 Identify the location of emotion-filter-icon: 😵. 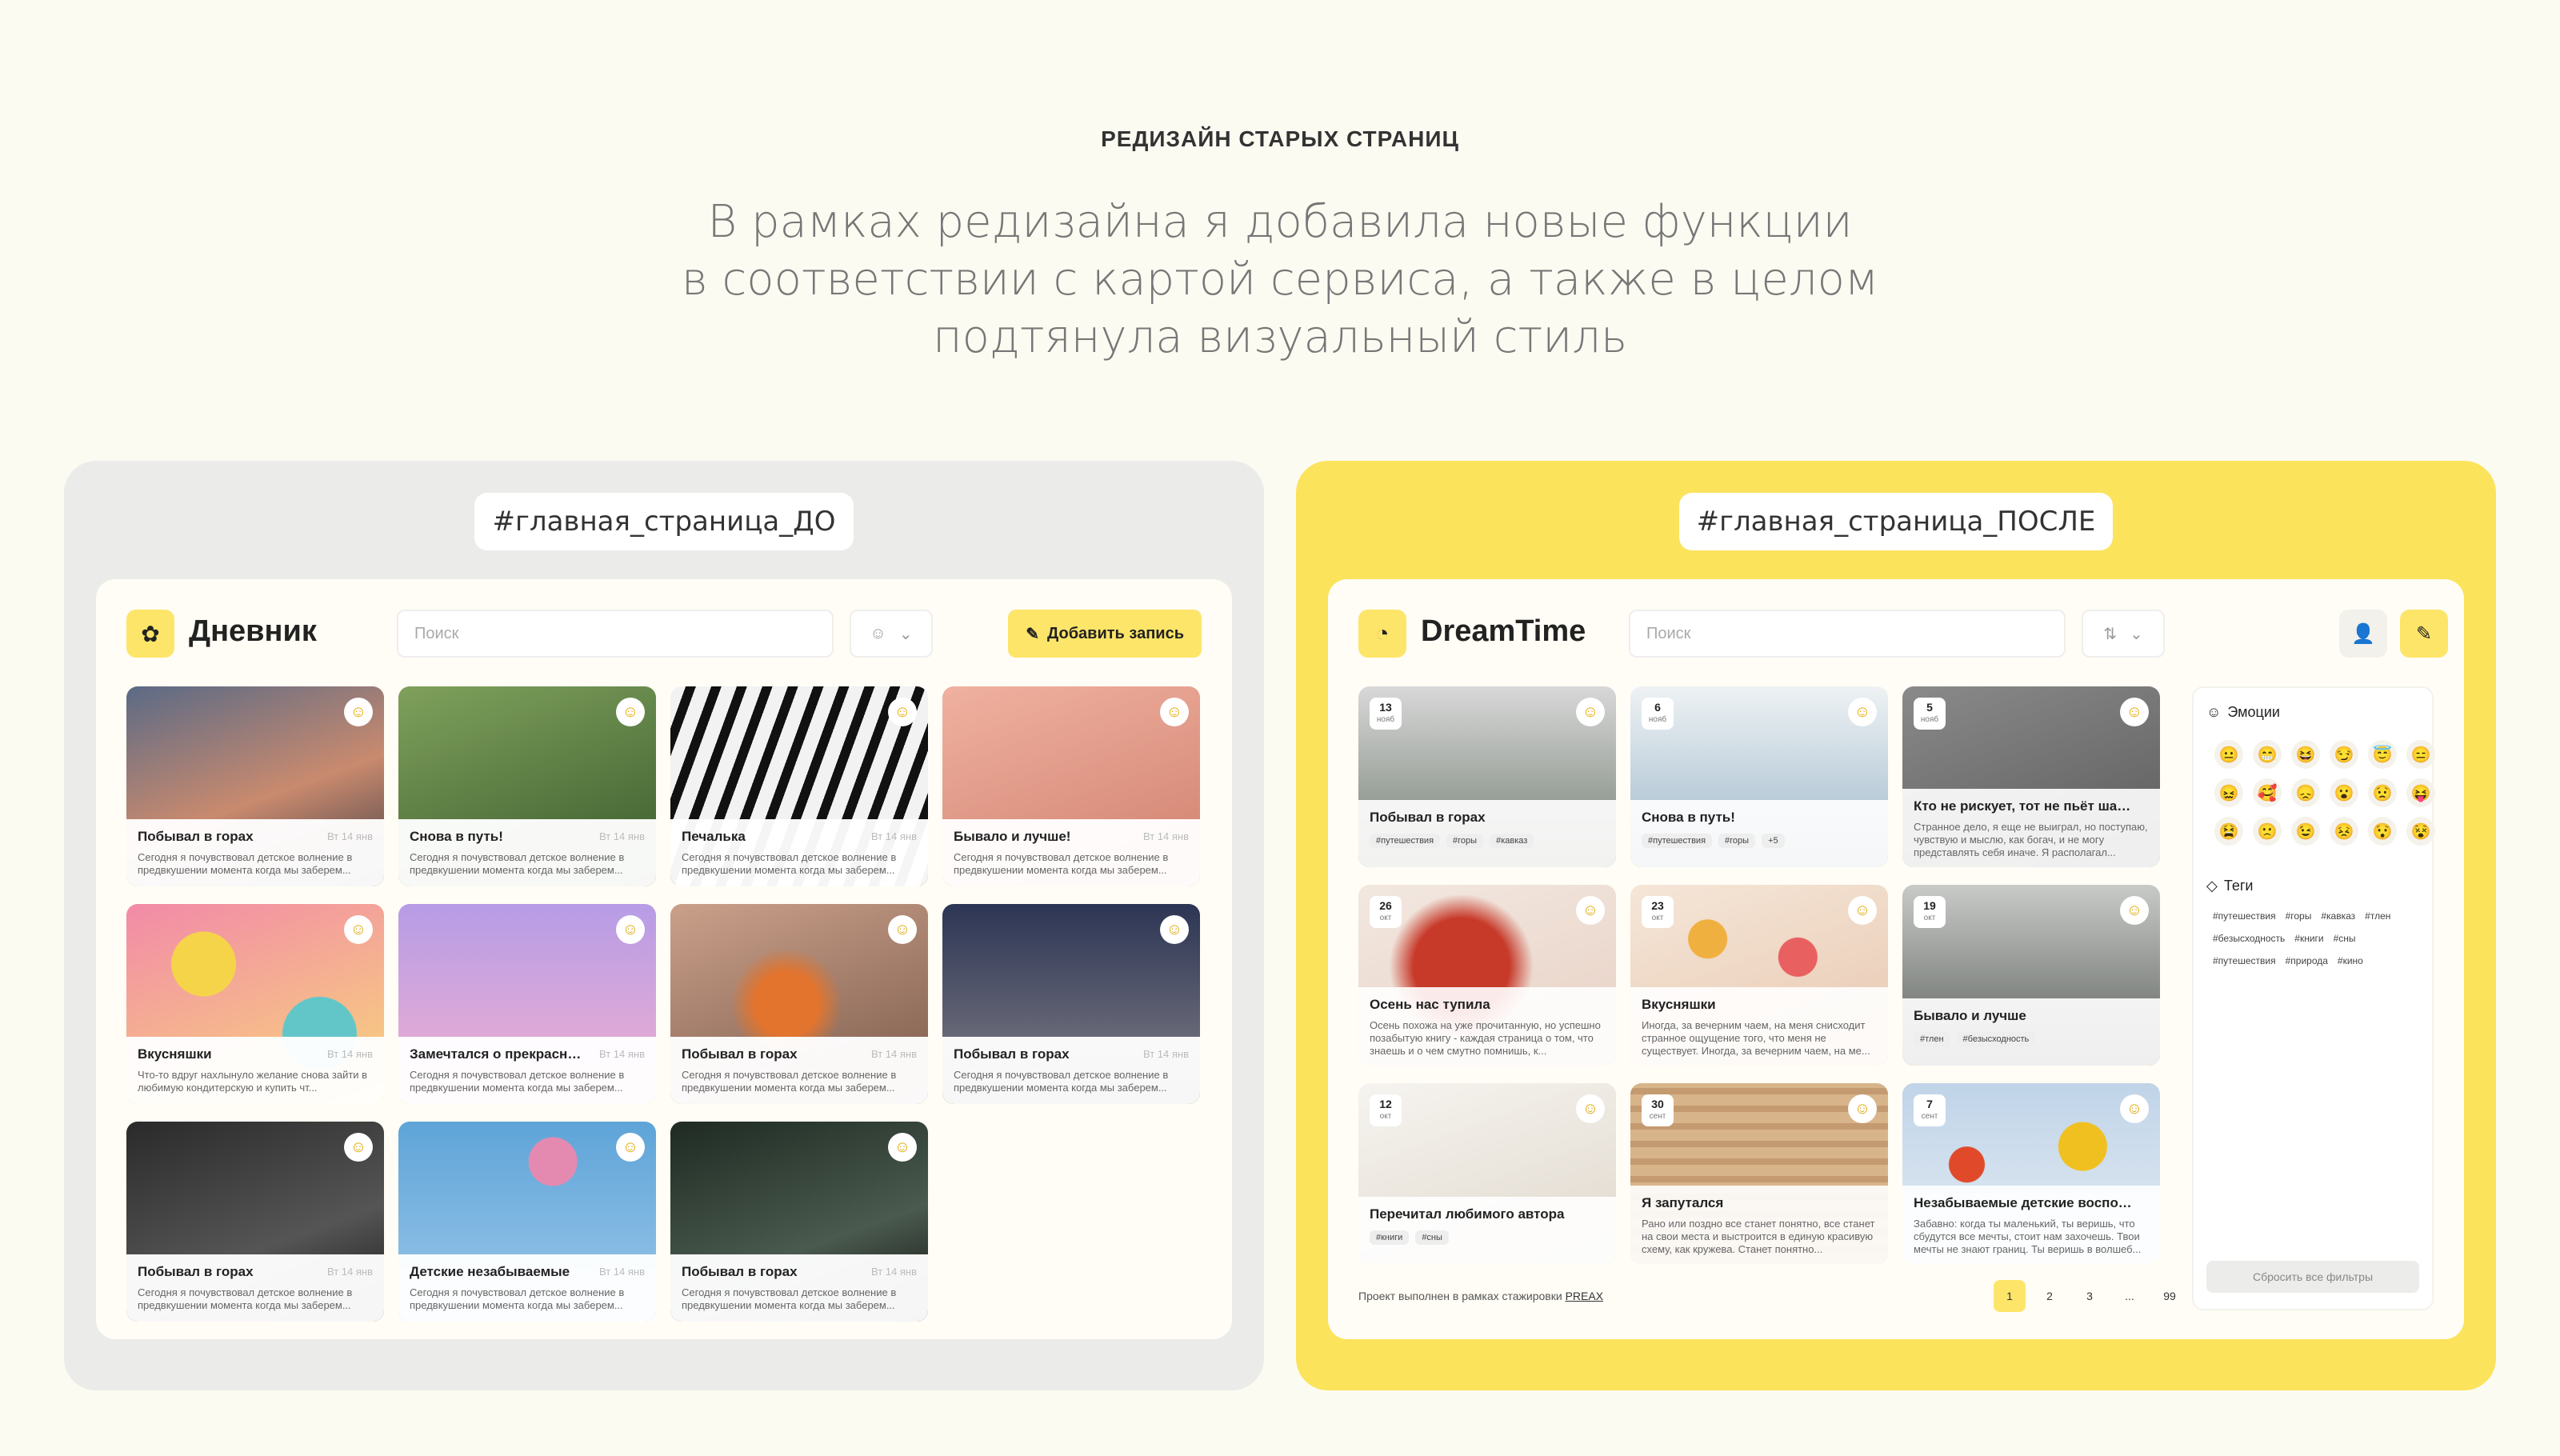
(2420, 831).